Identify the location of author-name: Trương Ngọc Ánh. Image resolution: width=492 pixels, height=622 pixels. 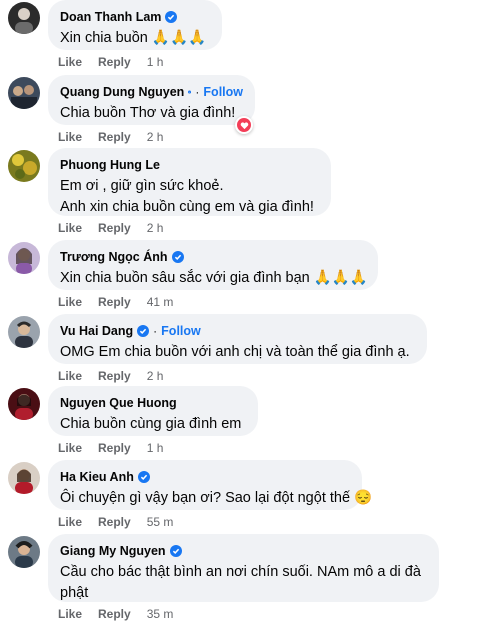
(114, 257).